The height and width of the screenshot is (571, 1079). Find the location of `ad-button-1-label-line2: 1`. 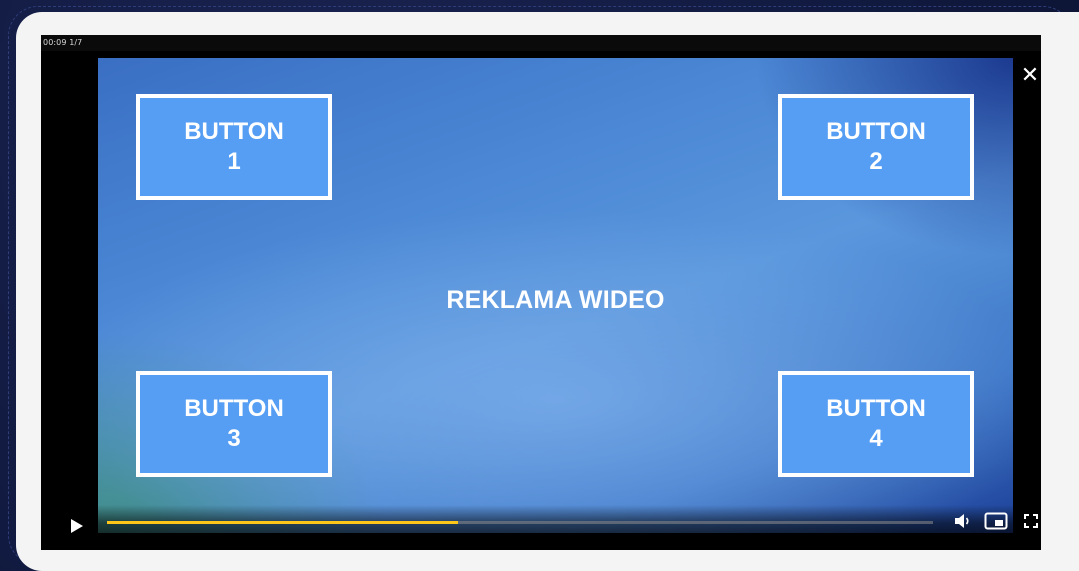

ad-button-1-label-line2: 1 is located at coordinates (234, 161).